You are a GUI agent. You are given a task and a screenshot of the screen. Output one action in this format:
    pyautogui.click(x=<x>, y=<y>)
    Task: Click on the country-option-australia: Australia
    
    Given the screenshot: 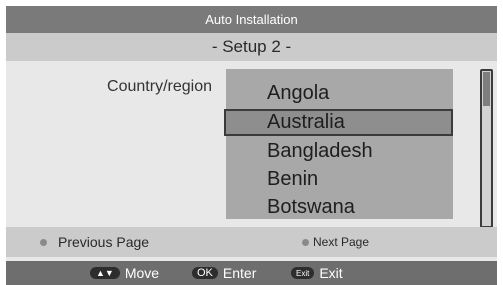 What is the action you would take?
    pyautogui.click(x=338, y=122)
    